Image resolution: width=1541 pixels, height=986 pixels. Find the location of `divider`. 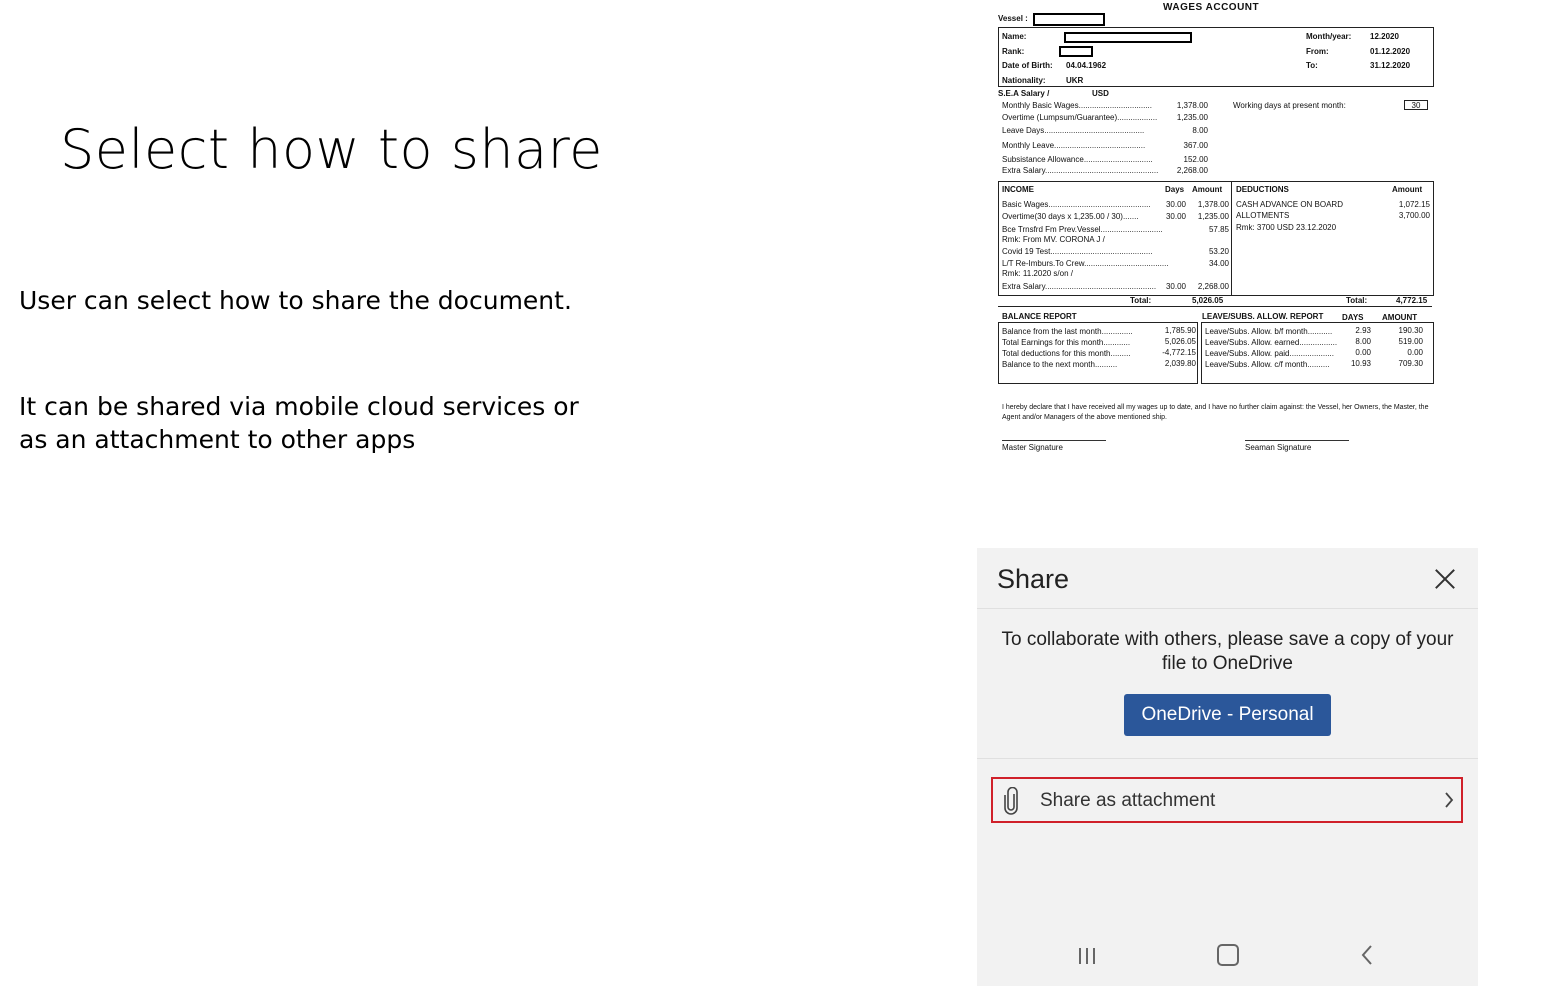

divider is located at coordinates (1227, 758).